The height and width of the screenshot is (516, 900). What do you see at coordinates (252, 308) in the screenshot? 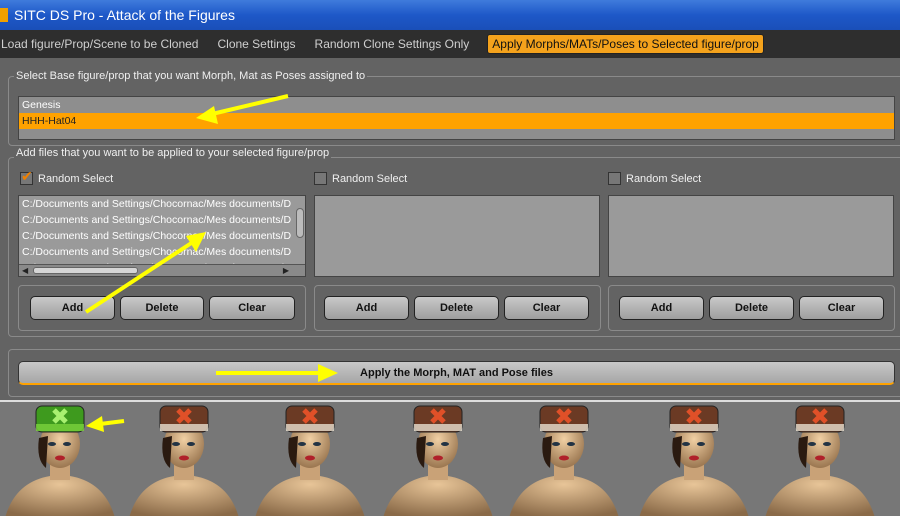
I see `clear-button-1: Clear` at bounding box center [252, 308].